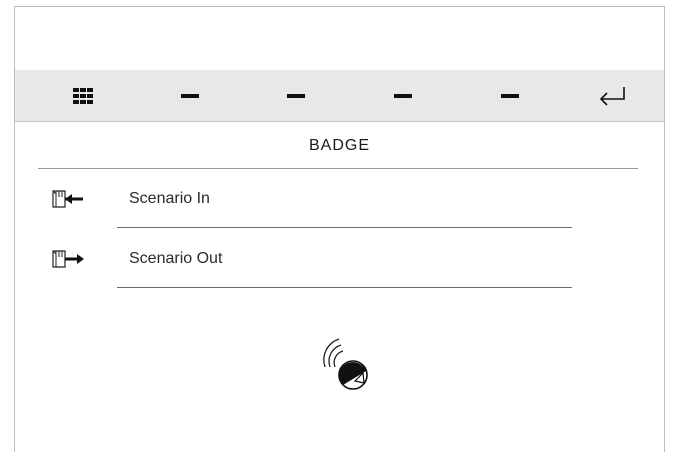 This screenshot has height=452, width=680. I want to click on back-return-icon, so click(612, 96).